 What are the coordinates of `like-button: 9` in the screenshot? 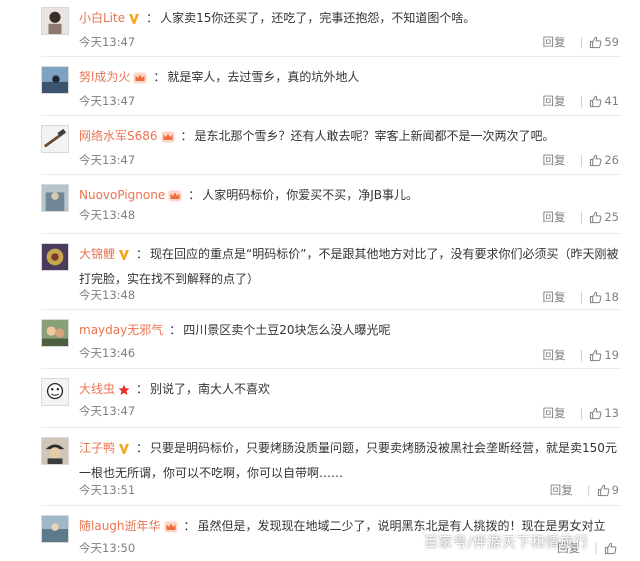 It's located at (608, 490).